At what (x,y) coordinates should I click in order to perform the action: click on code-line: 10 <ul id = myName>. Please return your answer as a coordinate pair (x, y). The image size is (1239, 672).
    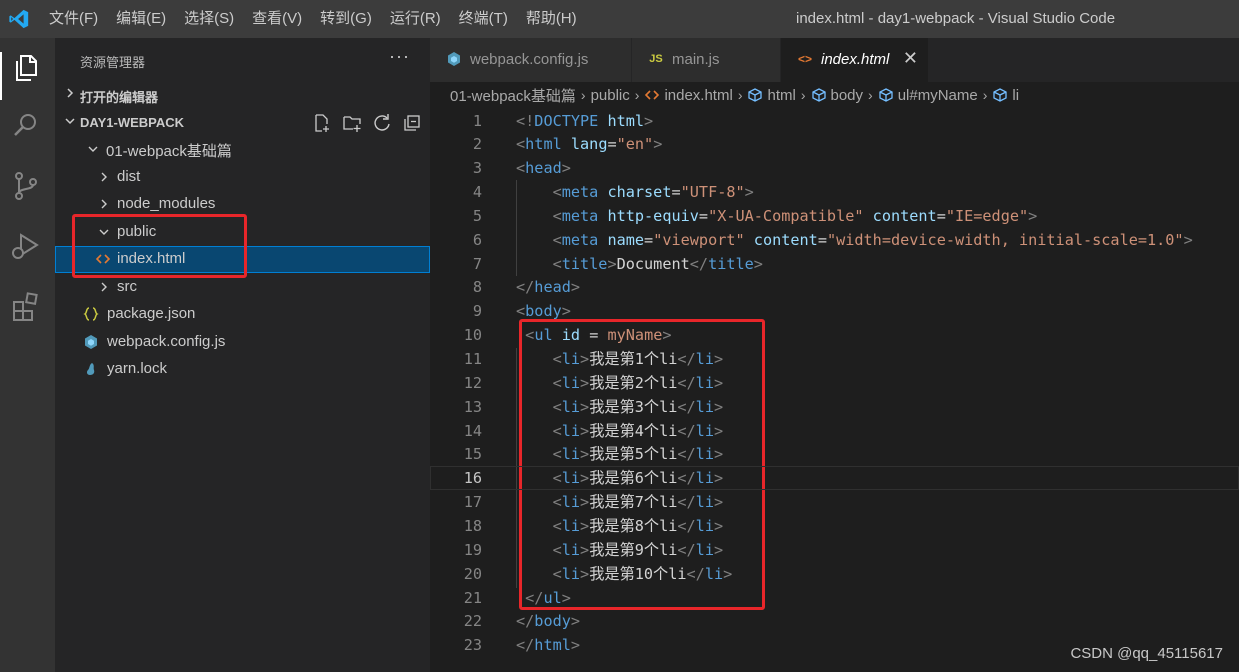
    Looking at the image, I should click on (834, 335).